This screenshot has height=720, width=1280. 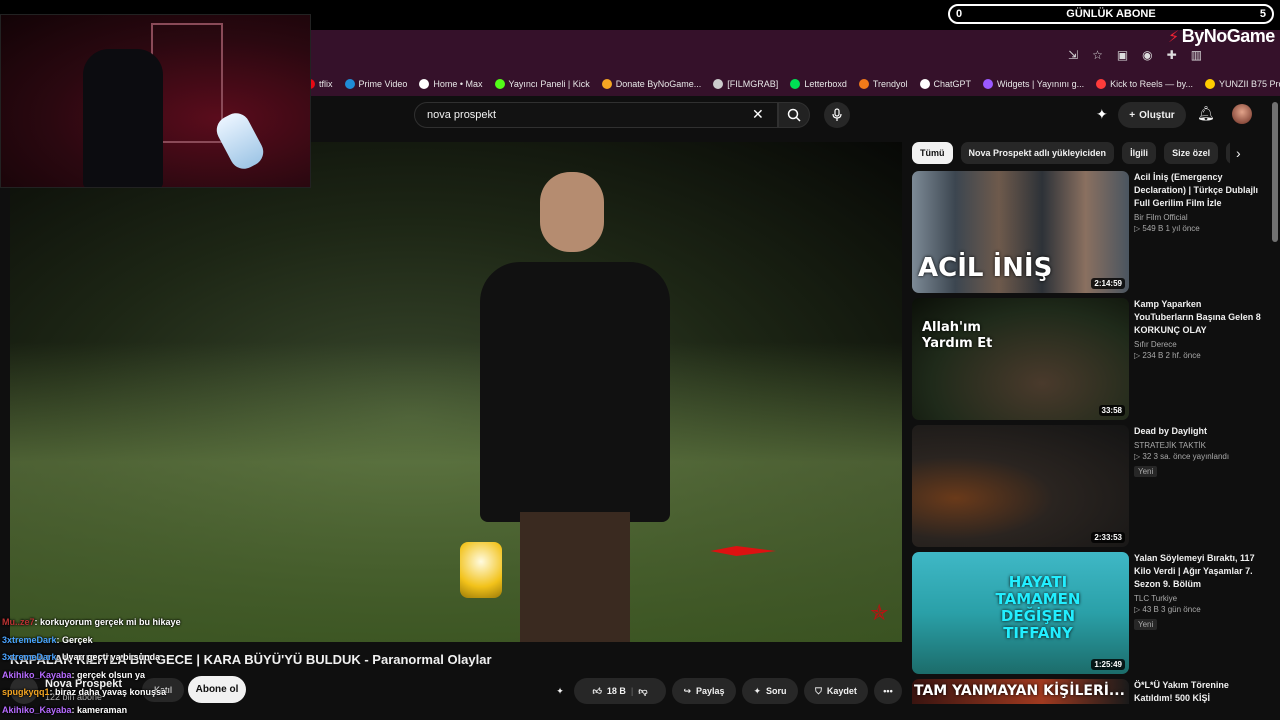 What do you see at coordinates (152, 676) in the screenshot?
I see `chat-message: Akihiko_Kayaba: gerçek olsun ya` at bounding box center [152, 676].